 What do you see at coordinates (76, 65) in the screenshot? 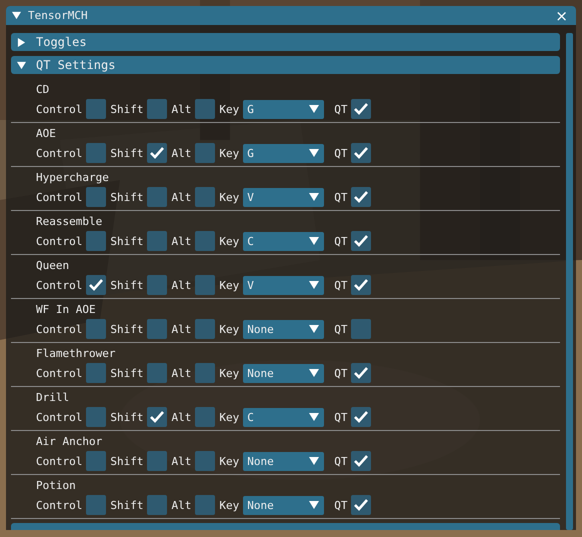
I see `section-title: QT Settings` at bounding box center [76, 65].